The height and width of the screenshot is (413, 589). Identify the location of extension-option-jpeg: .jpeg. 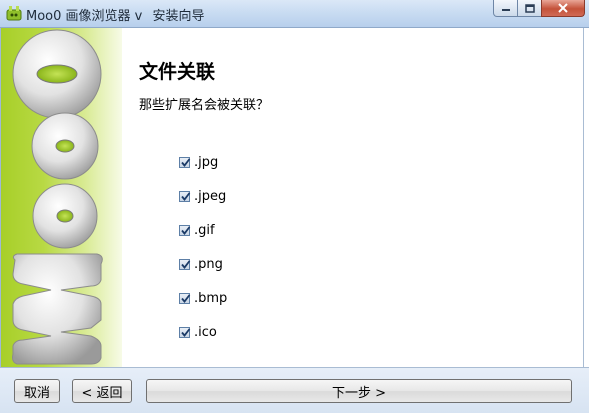
(202, 196).